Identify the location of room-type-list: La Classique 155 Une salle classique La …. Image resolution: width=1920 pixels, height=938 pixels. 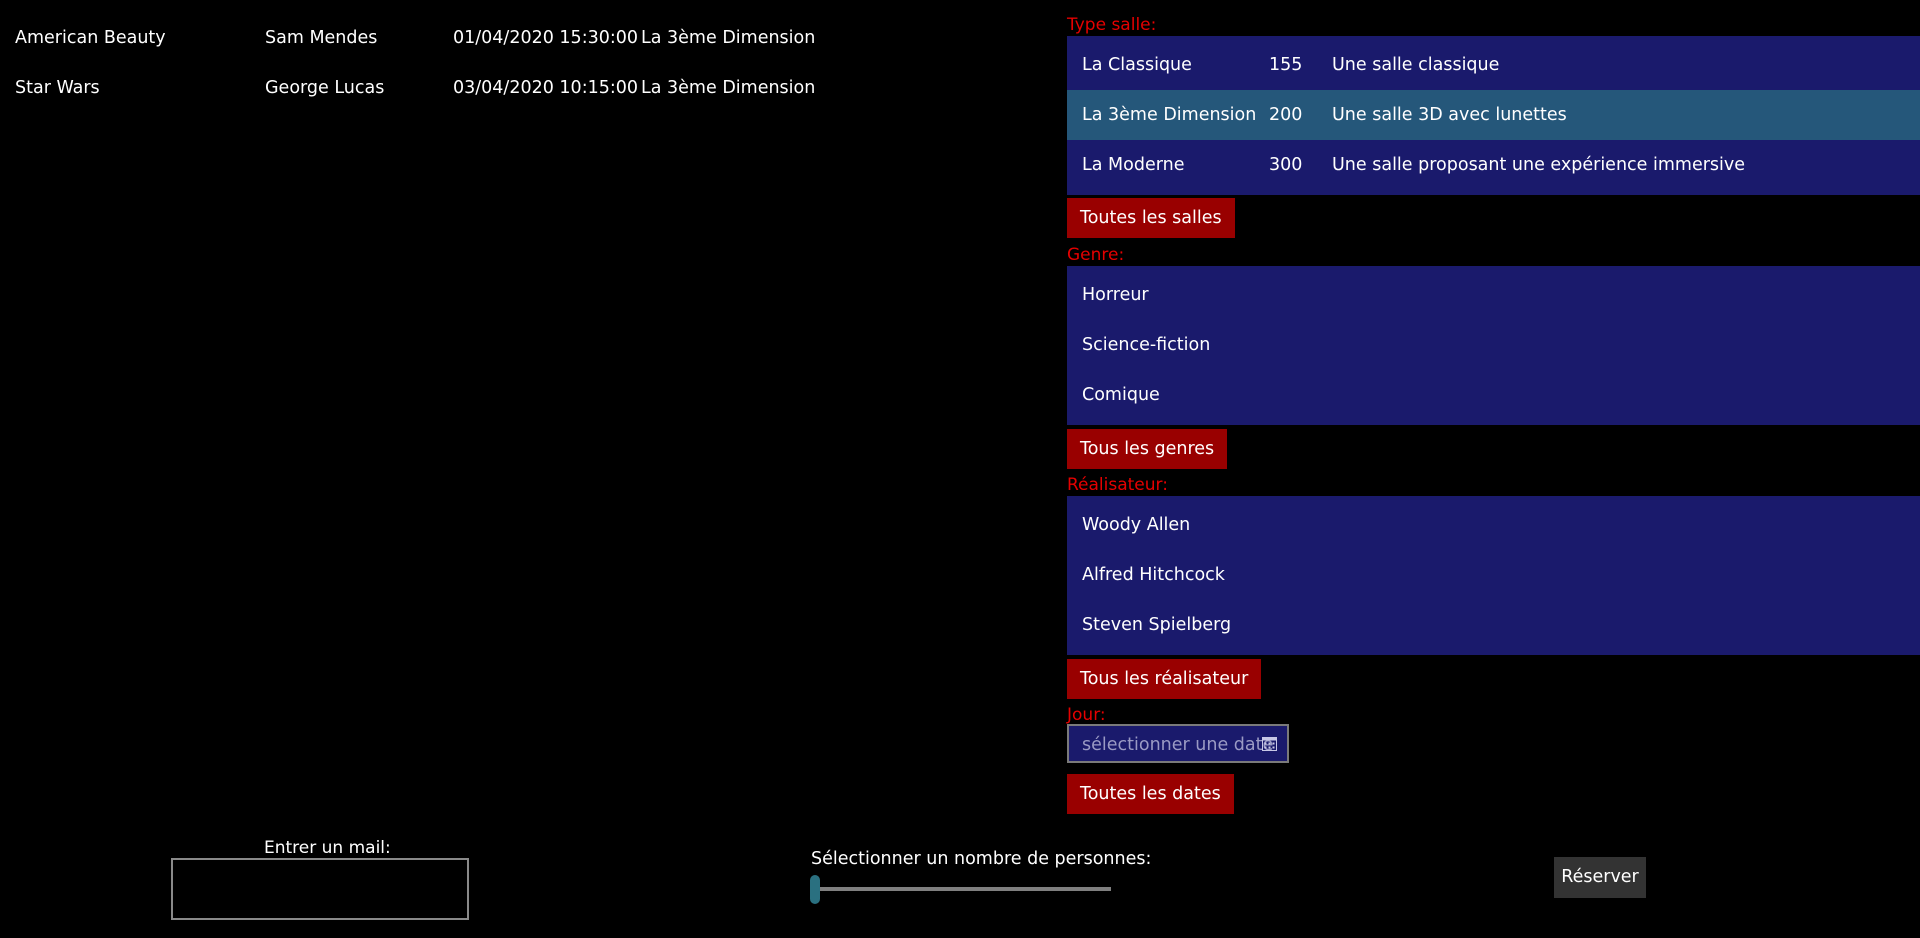
(1493, 115).